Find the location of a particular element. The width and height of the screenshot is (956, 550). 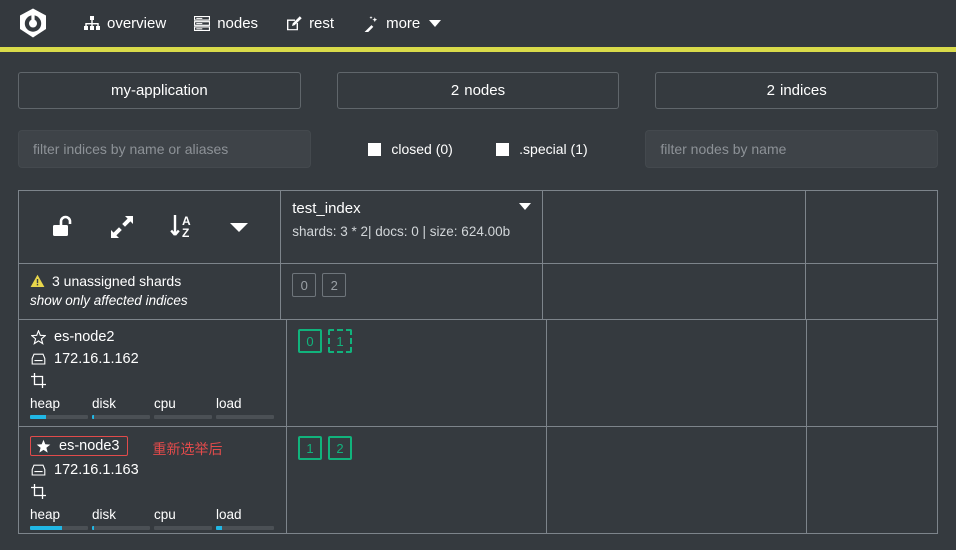

node-shards-cell-1: 1 2 is located at coordinates (417, 480).